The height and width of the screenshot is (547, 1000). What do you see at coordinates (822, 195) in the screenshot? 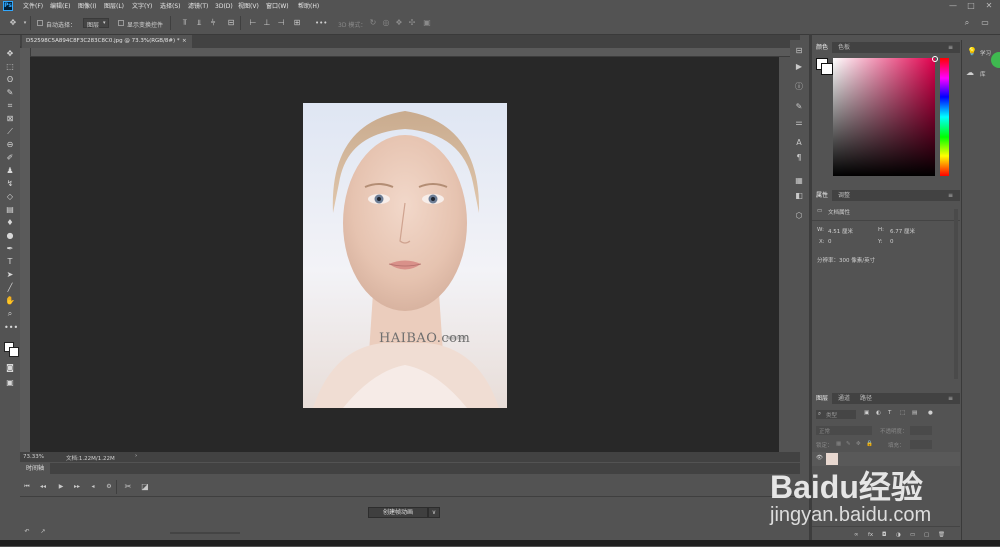
I see `tab-properties: 属性` at bounding box center [822, 195].